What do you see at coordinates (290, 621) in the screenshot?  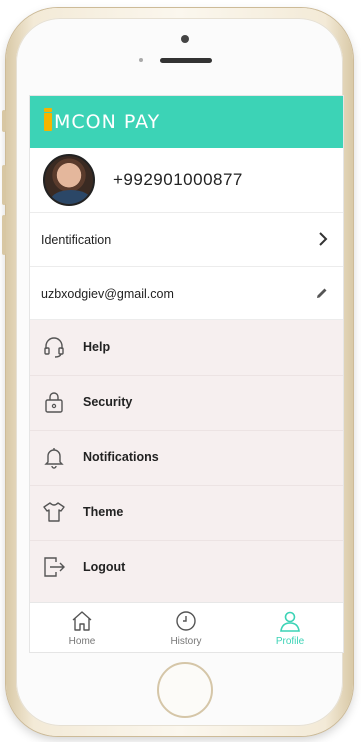 I see `user-icon` at bounding box center [290, 621].